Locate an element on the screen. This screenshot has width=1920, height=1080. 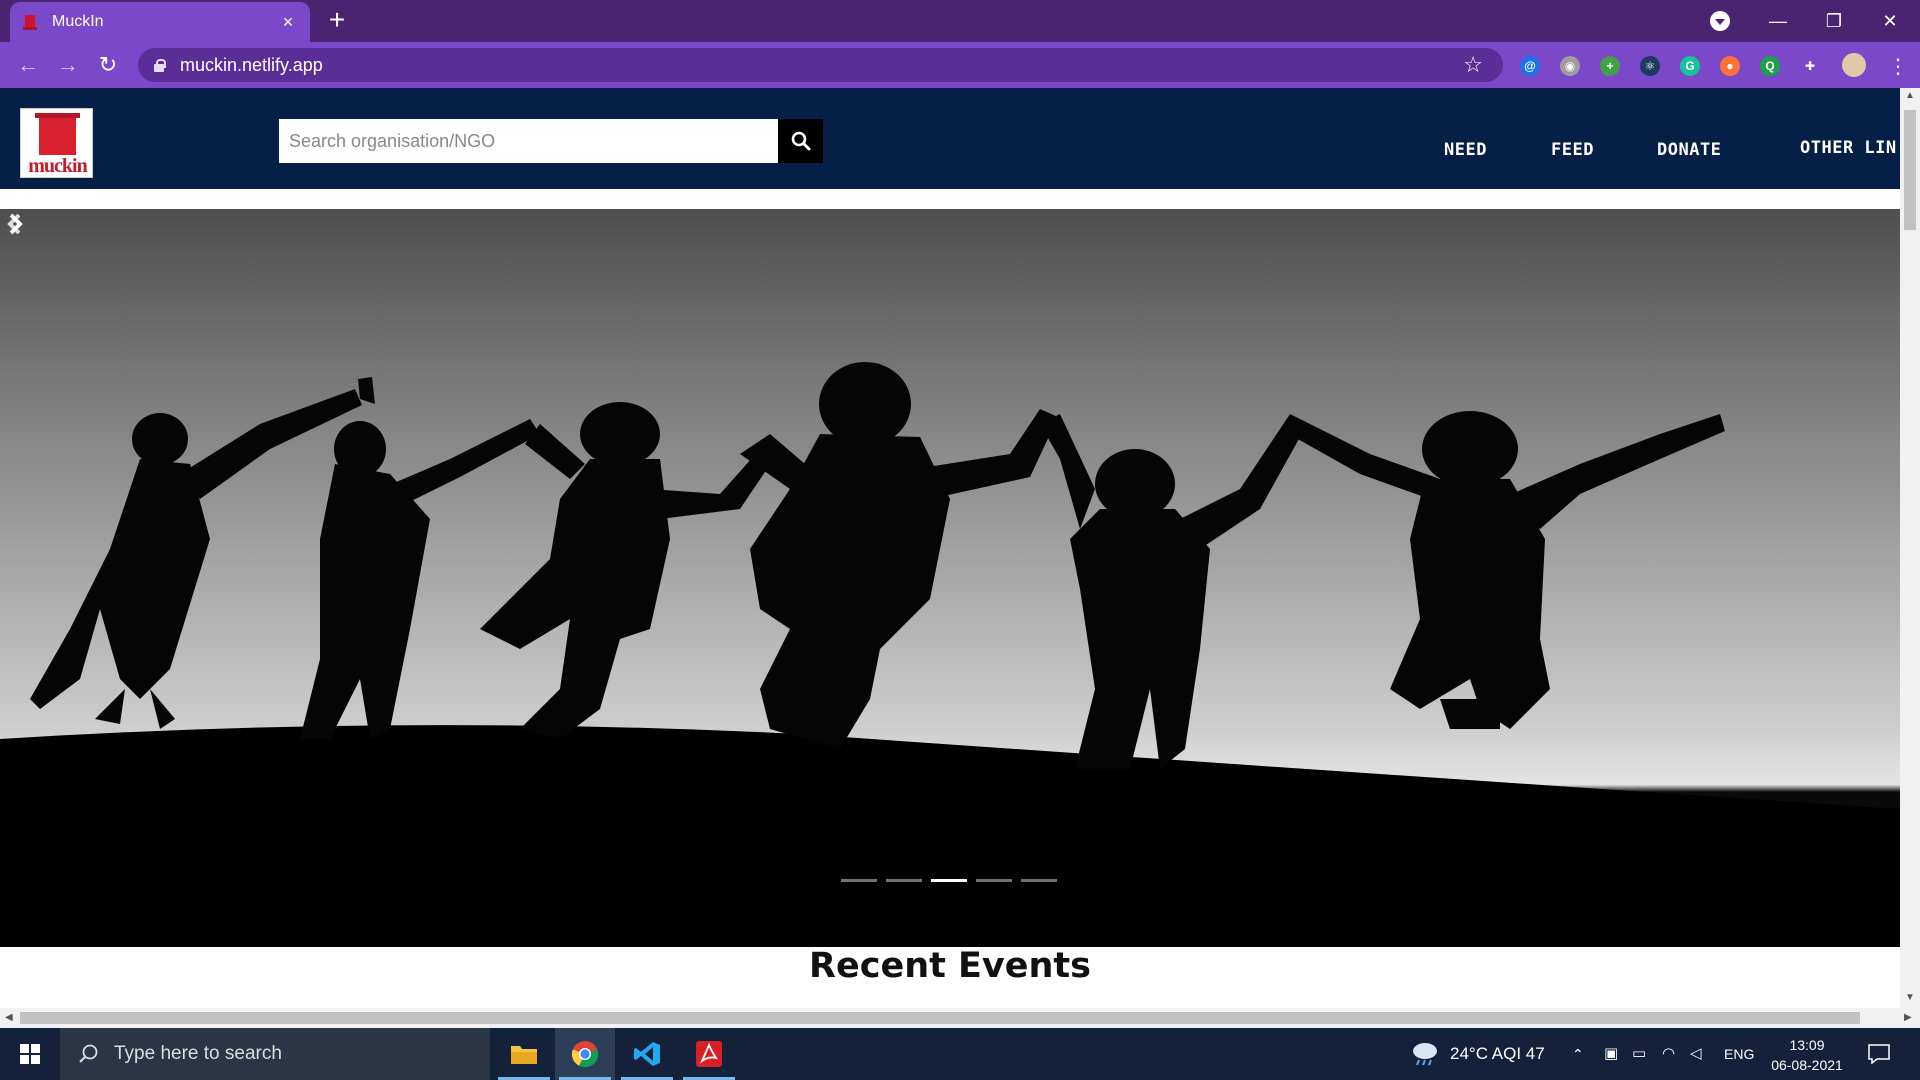
grammarly-icon: G is located at coordinates (1690, 66).